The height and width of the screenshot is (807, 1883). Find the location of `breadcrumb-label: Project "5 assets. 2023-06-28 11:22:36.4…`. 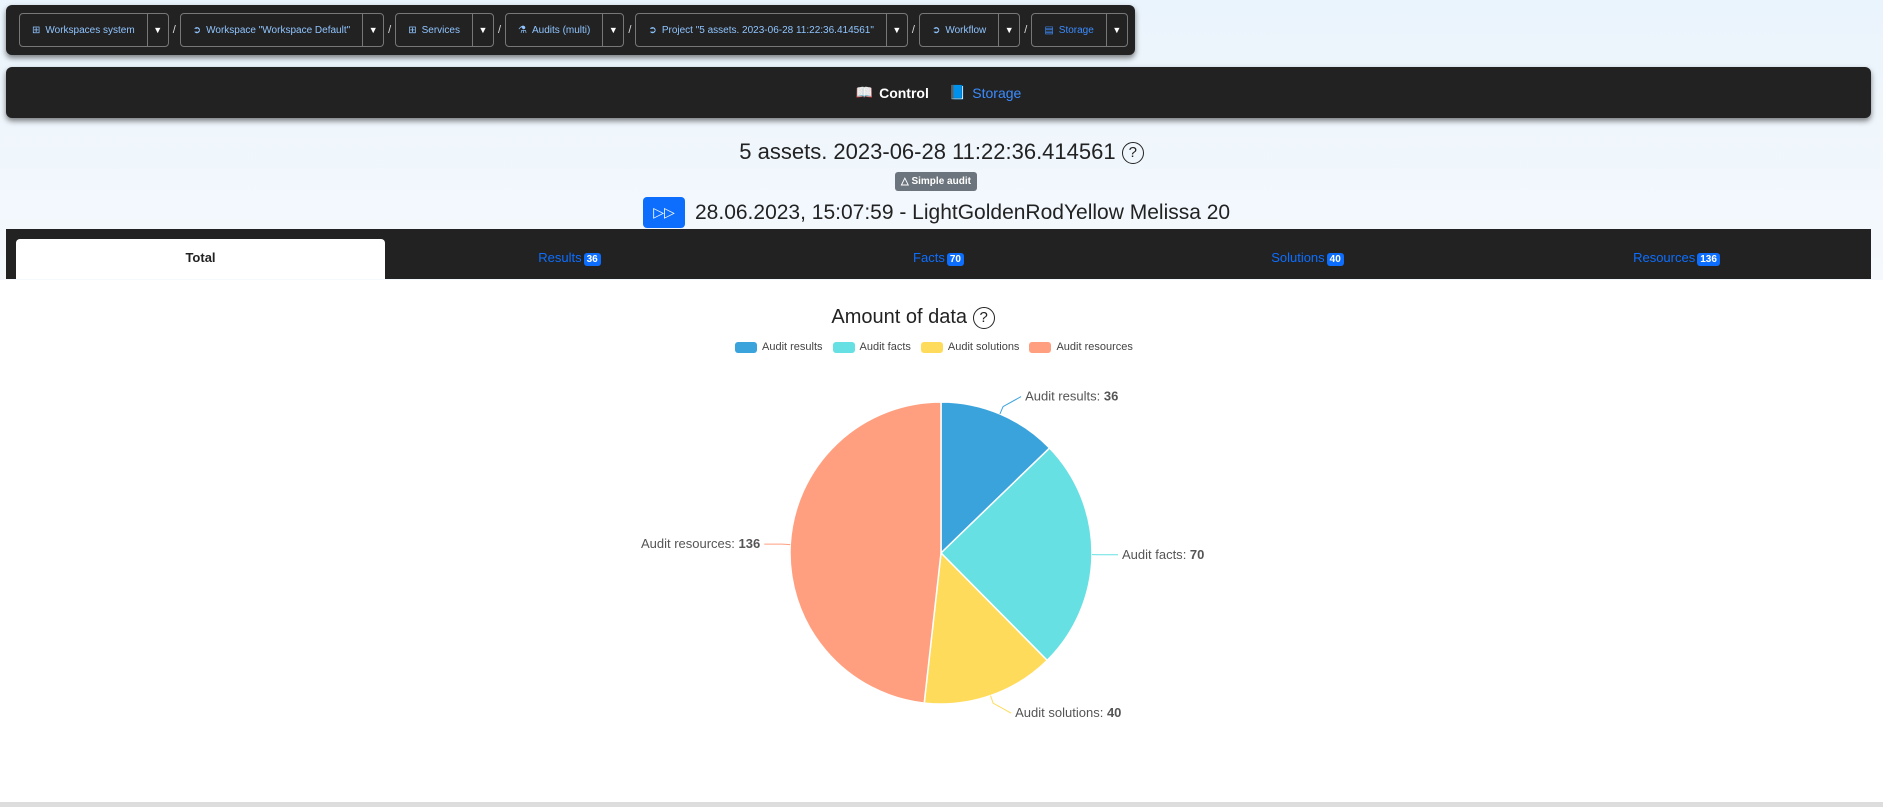

breadcrumb-label: Project "5 assets. 2023-06-28 11:22:36.4… is located at coordinates (767, 30).